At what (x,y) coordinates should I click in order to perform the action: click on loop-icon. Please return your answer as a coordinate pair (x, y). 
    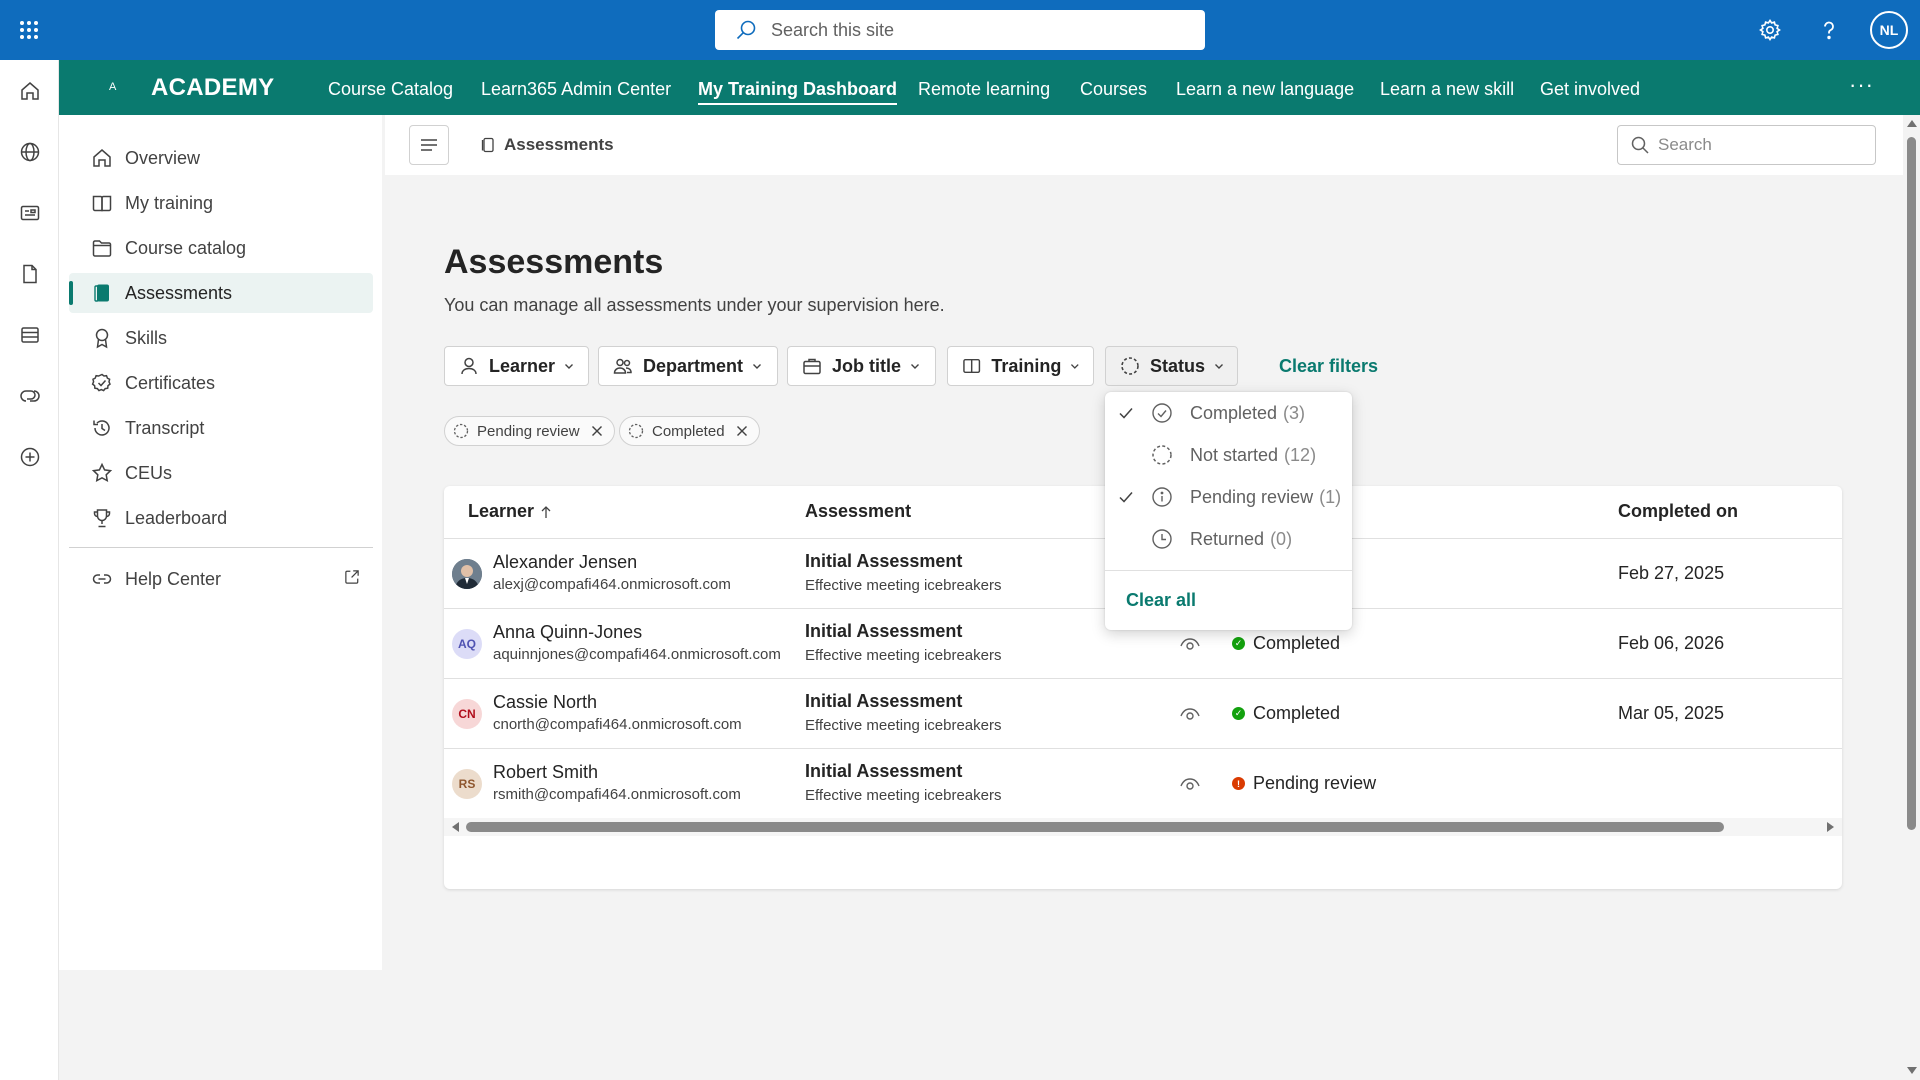
    Looking at the image, I should click on (30, 396).